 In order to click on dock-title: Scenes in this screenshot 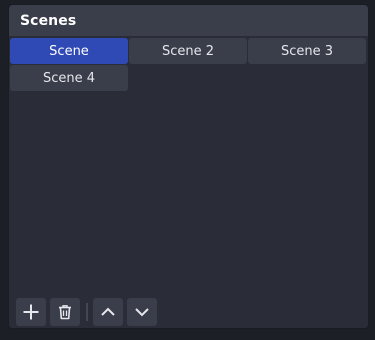, I will do `click(48, 20)`.